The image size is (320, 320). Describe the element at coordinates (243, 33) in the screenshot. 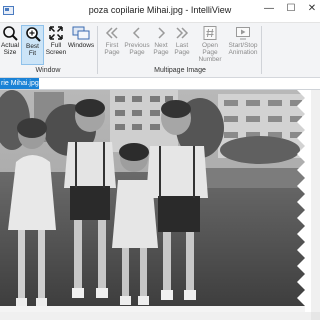

I see `animation-icon` at that location.